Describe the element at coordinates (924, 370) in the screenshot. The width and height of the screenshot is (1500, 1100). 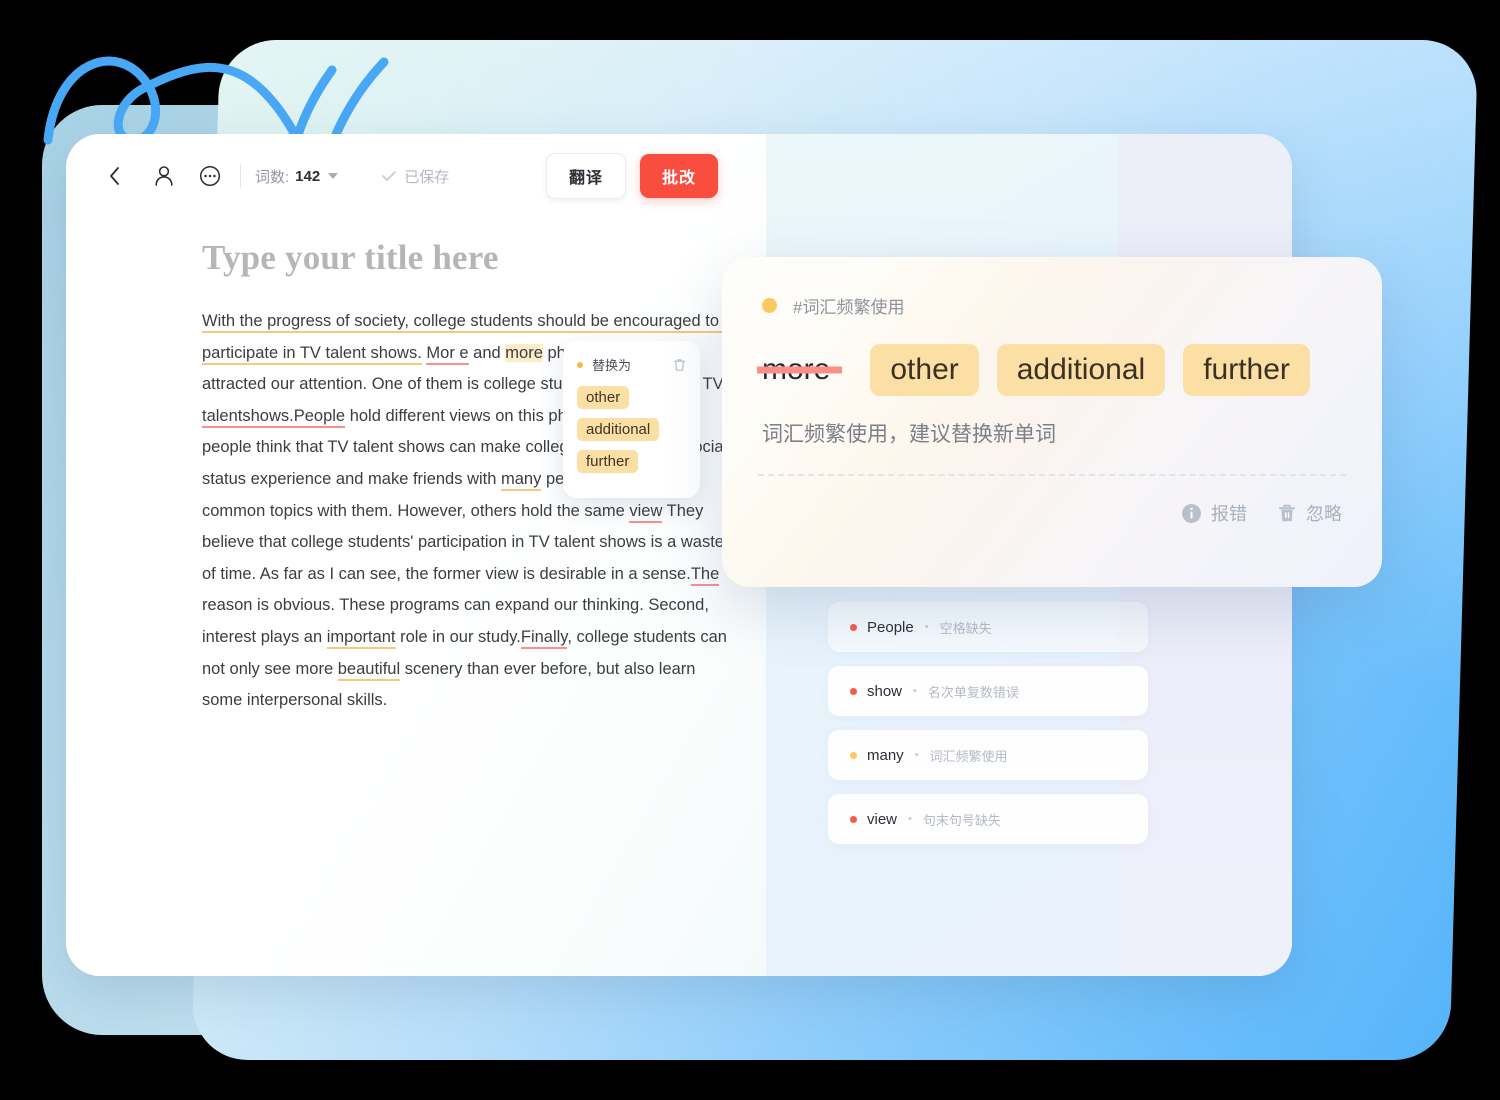
I see `suggestion-chip-other: other` at that location.